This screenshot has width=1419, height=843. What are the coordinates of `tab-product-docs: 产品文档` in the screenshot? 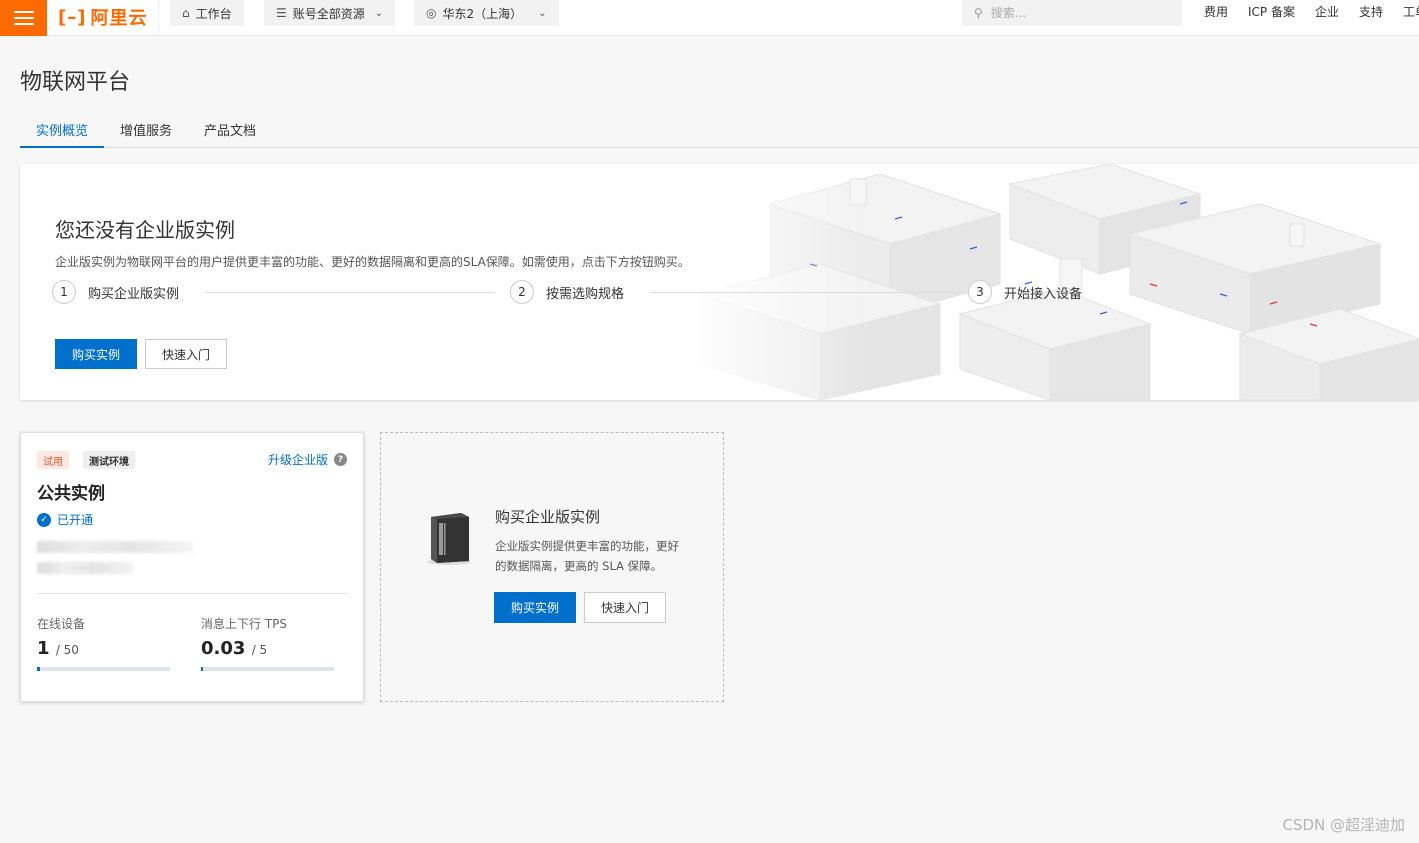 It's located at (230, 130).